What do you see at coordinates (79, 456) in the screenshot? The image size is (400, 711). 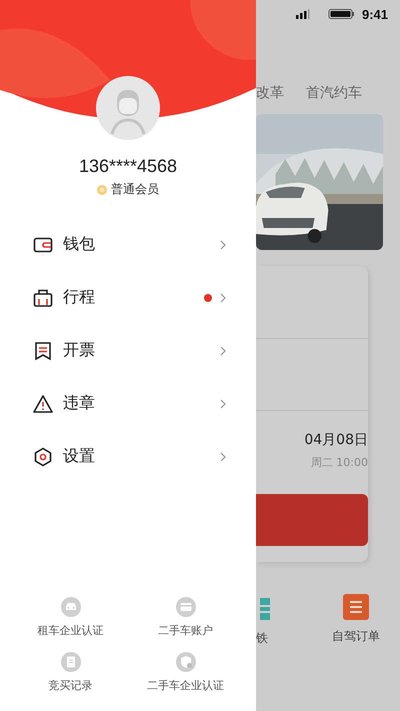 I see `menu-label: 设置` at bounding box center [79, 456].